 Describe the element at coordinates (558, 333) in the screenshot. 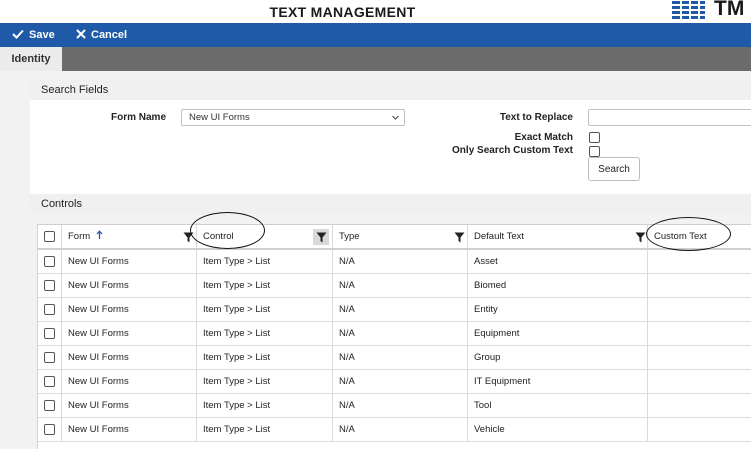

I see `cell-default-text: Equipment` at that location.